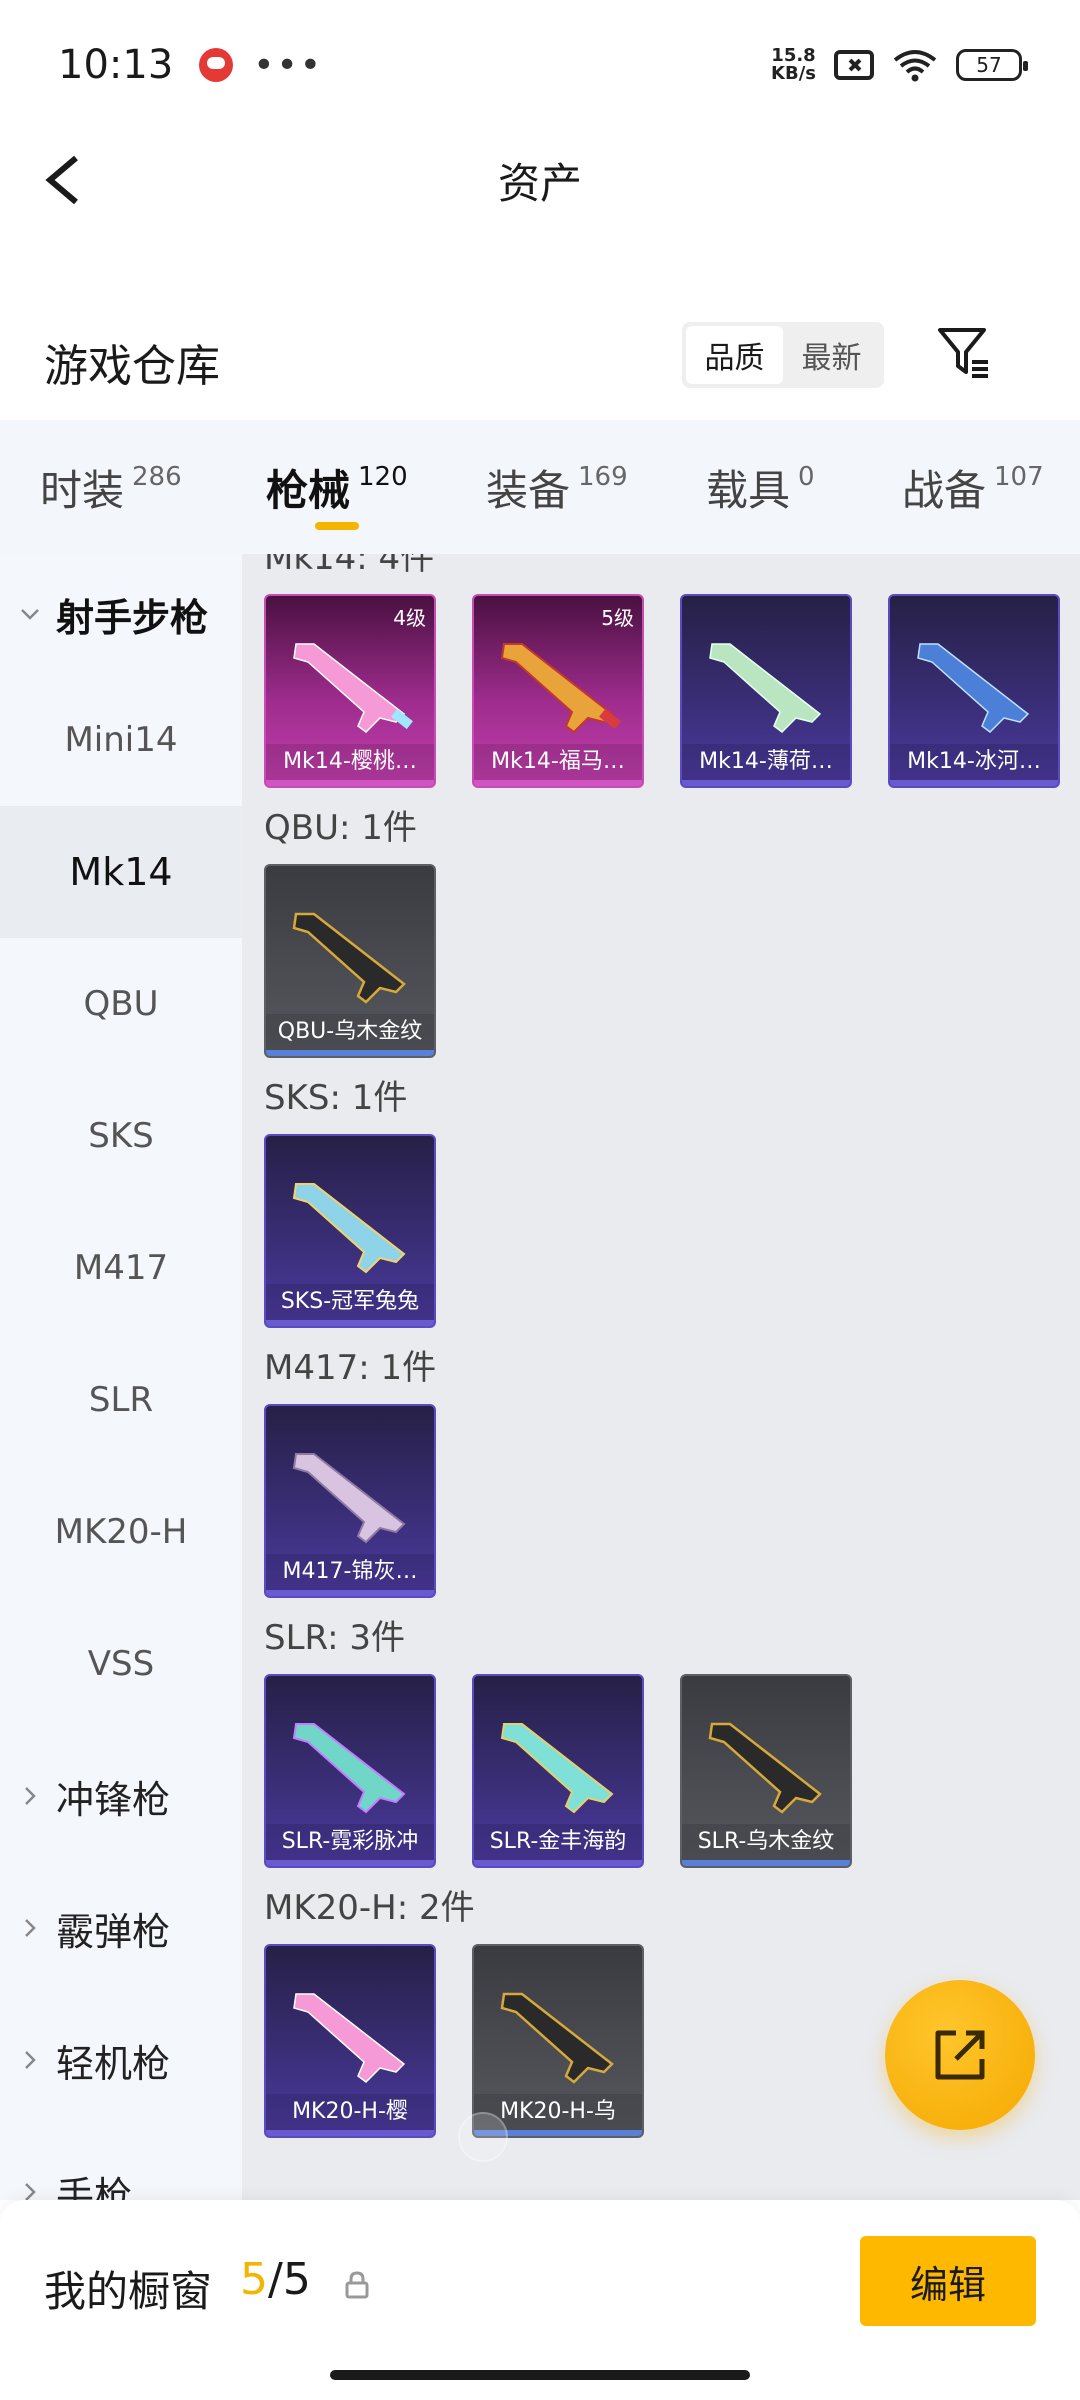 This screenshot has height=2400, width=1080. I want to click on sidebar-group-smg: 冲锋枪, so click(121, 1796).